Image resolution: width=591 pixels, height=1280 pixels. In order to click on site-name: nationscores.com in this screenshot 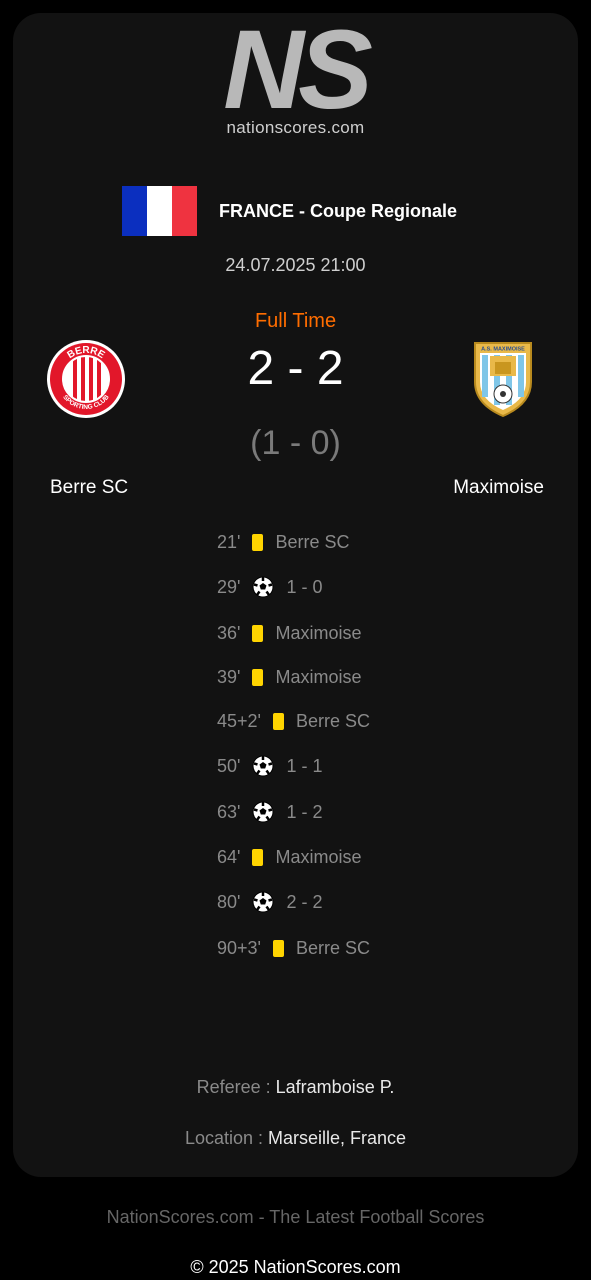, I will do `click(295, 127)`.